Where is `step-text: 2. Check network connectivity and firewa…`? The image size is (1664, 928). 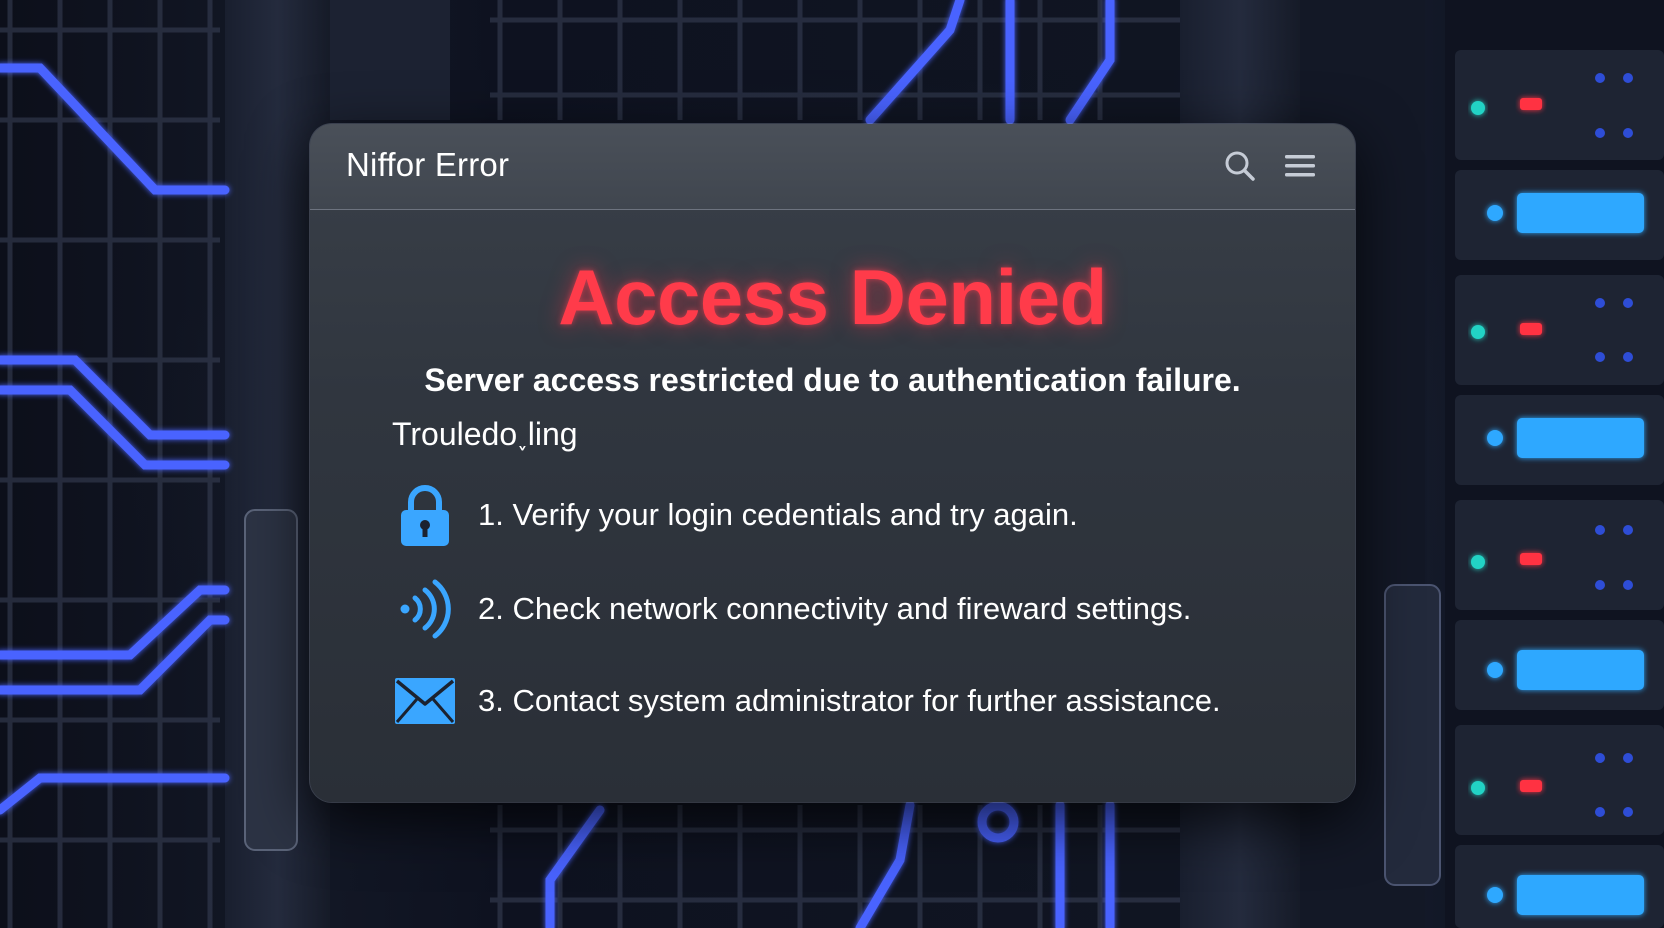 step-text: 2. Check network connectivity and firewa… is located at coordinates (835, 608).